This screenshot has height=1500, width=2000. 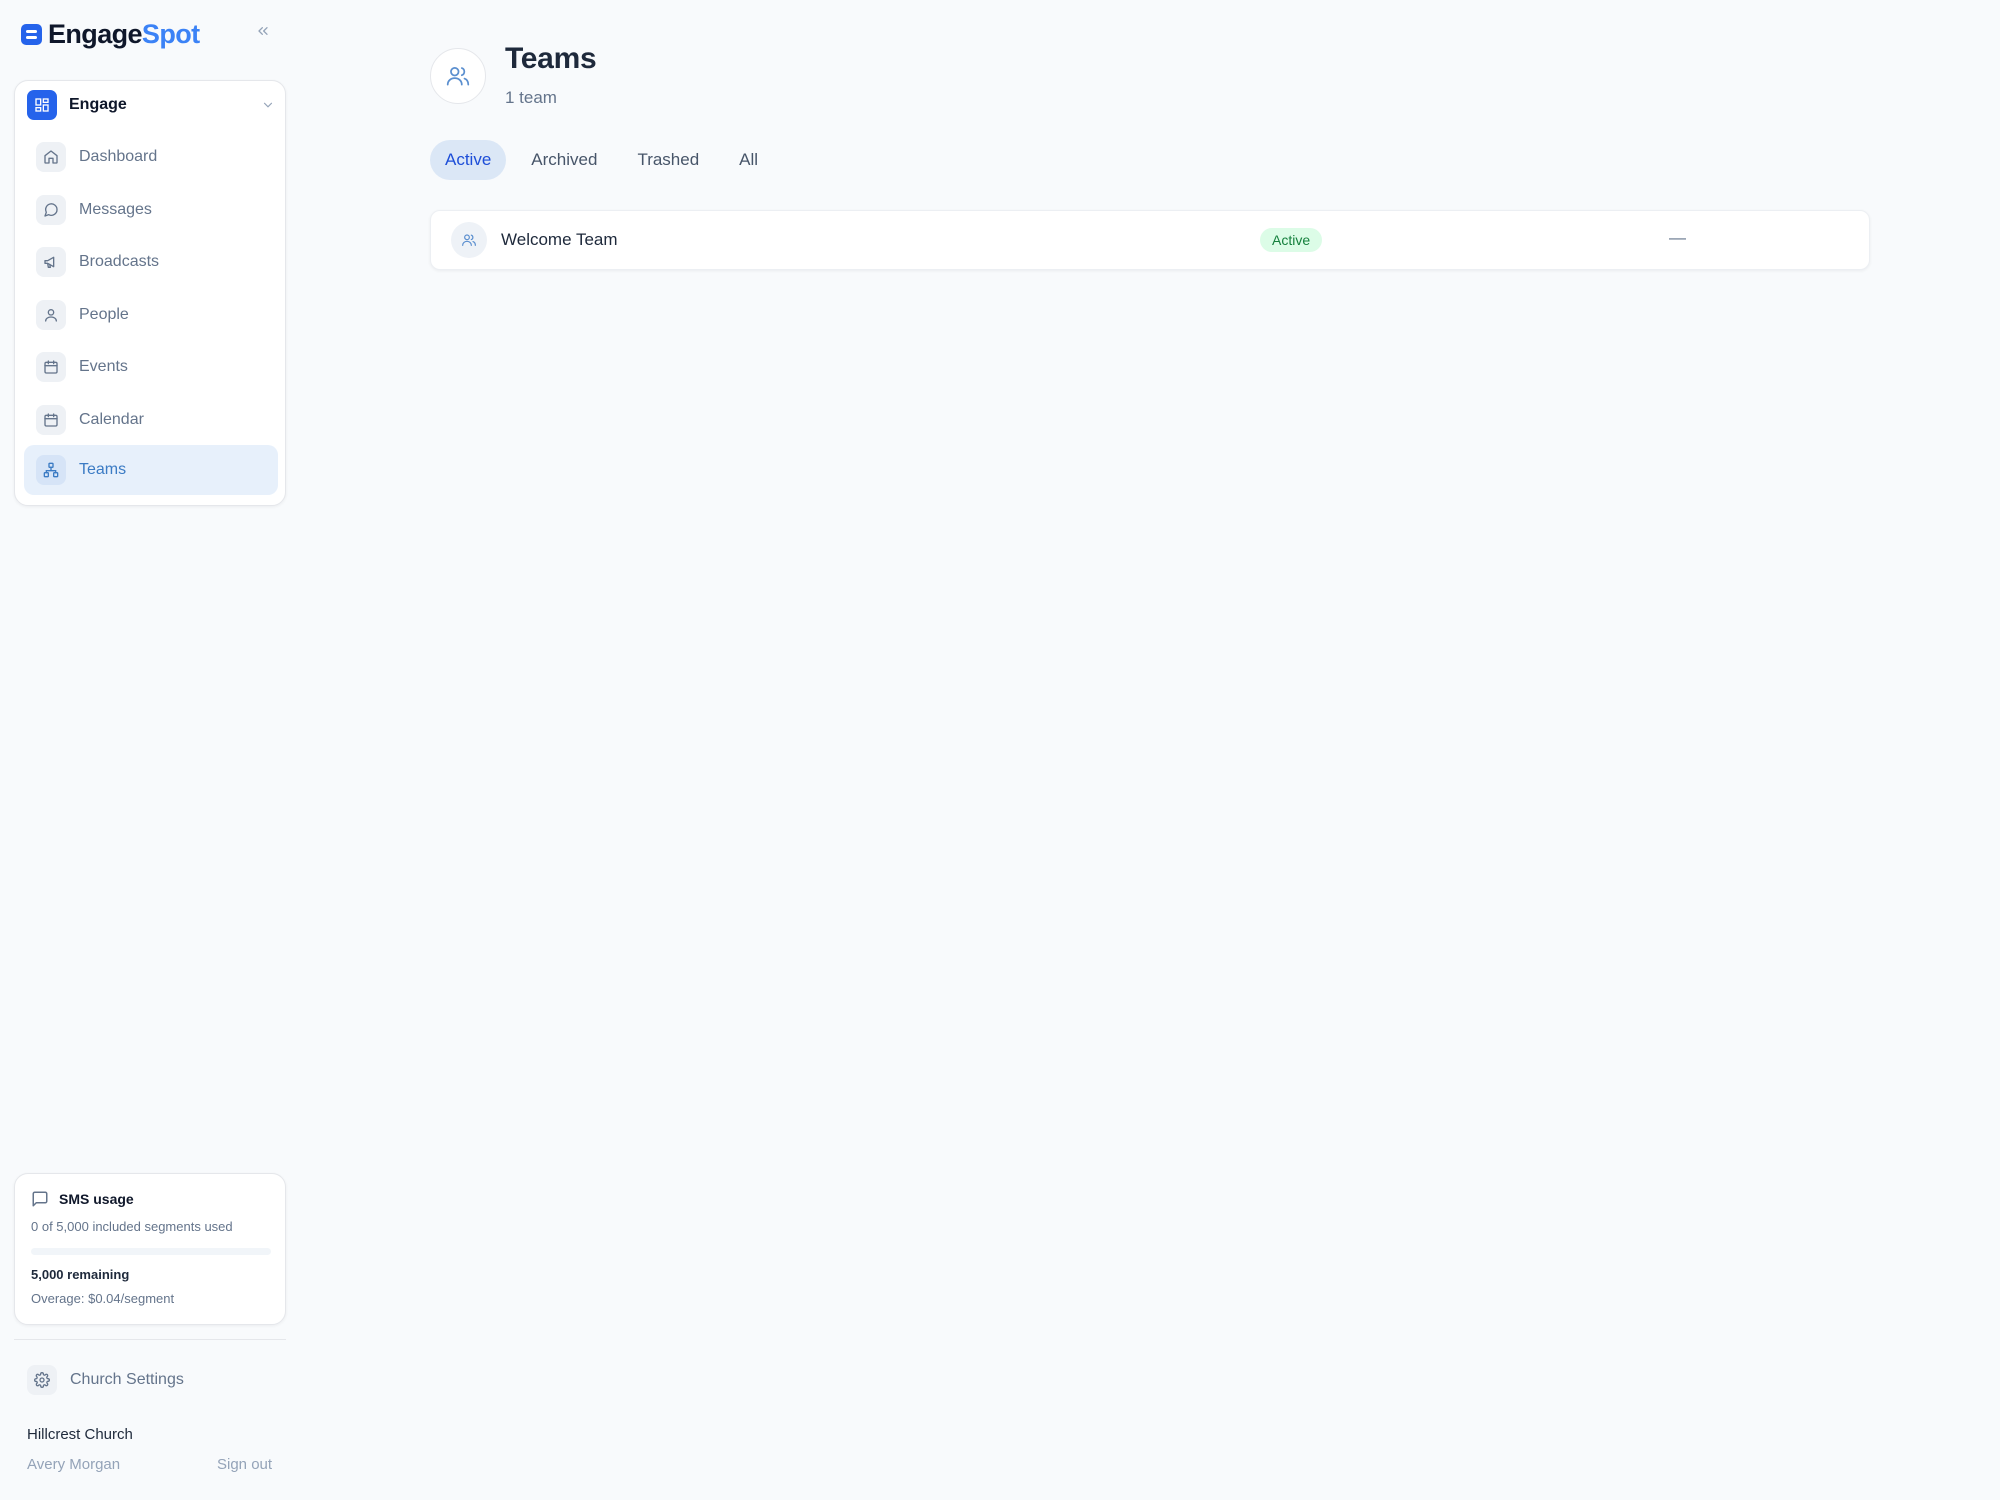 What do you see at coordinates (31, 34) in the screenshot?
I see `logo-mark-icon` at bounding box center [31, 34].